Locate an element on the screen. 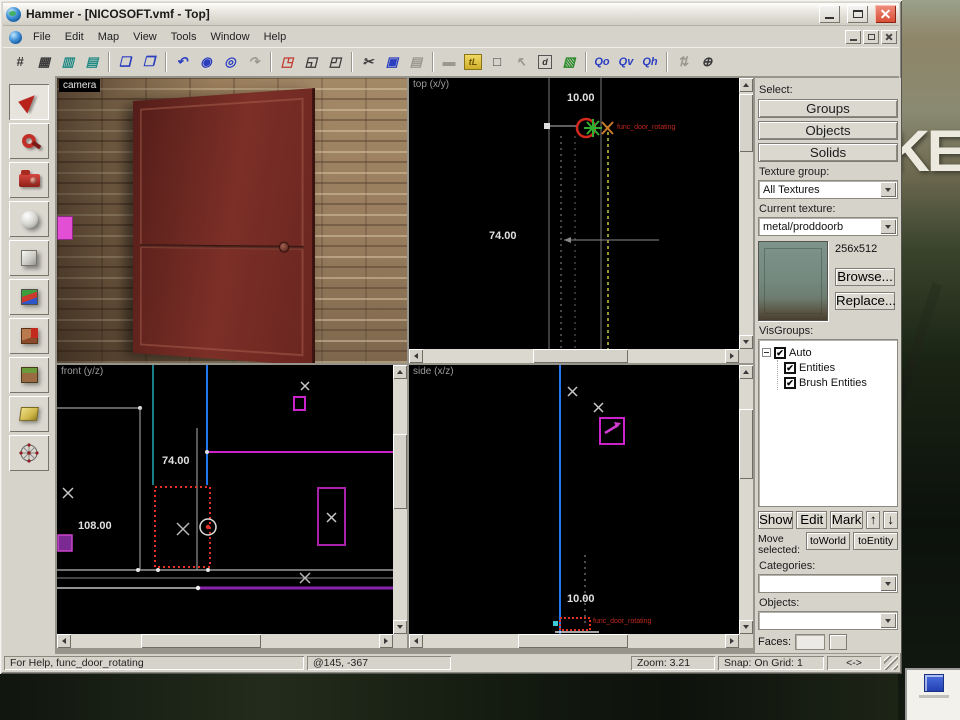 Image resolution: width=960 pixels, height=720 pixels. magnify-tool-button is located at coordinates (29, 141).